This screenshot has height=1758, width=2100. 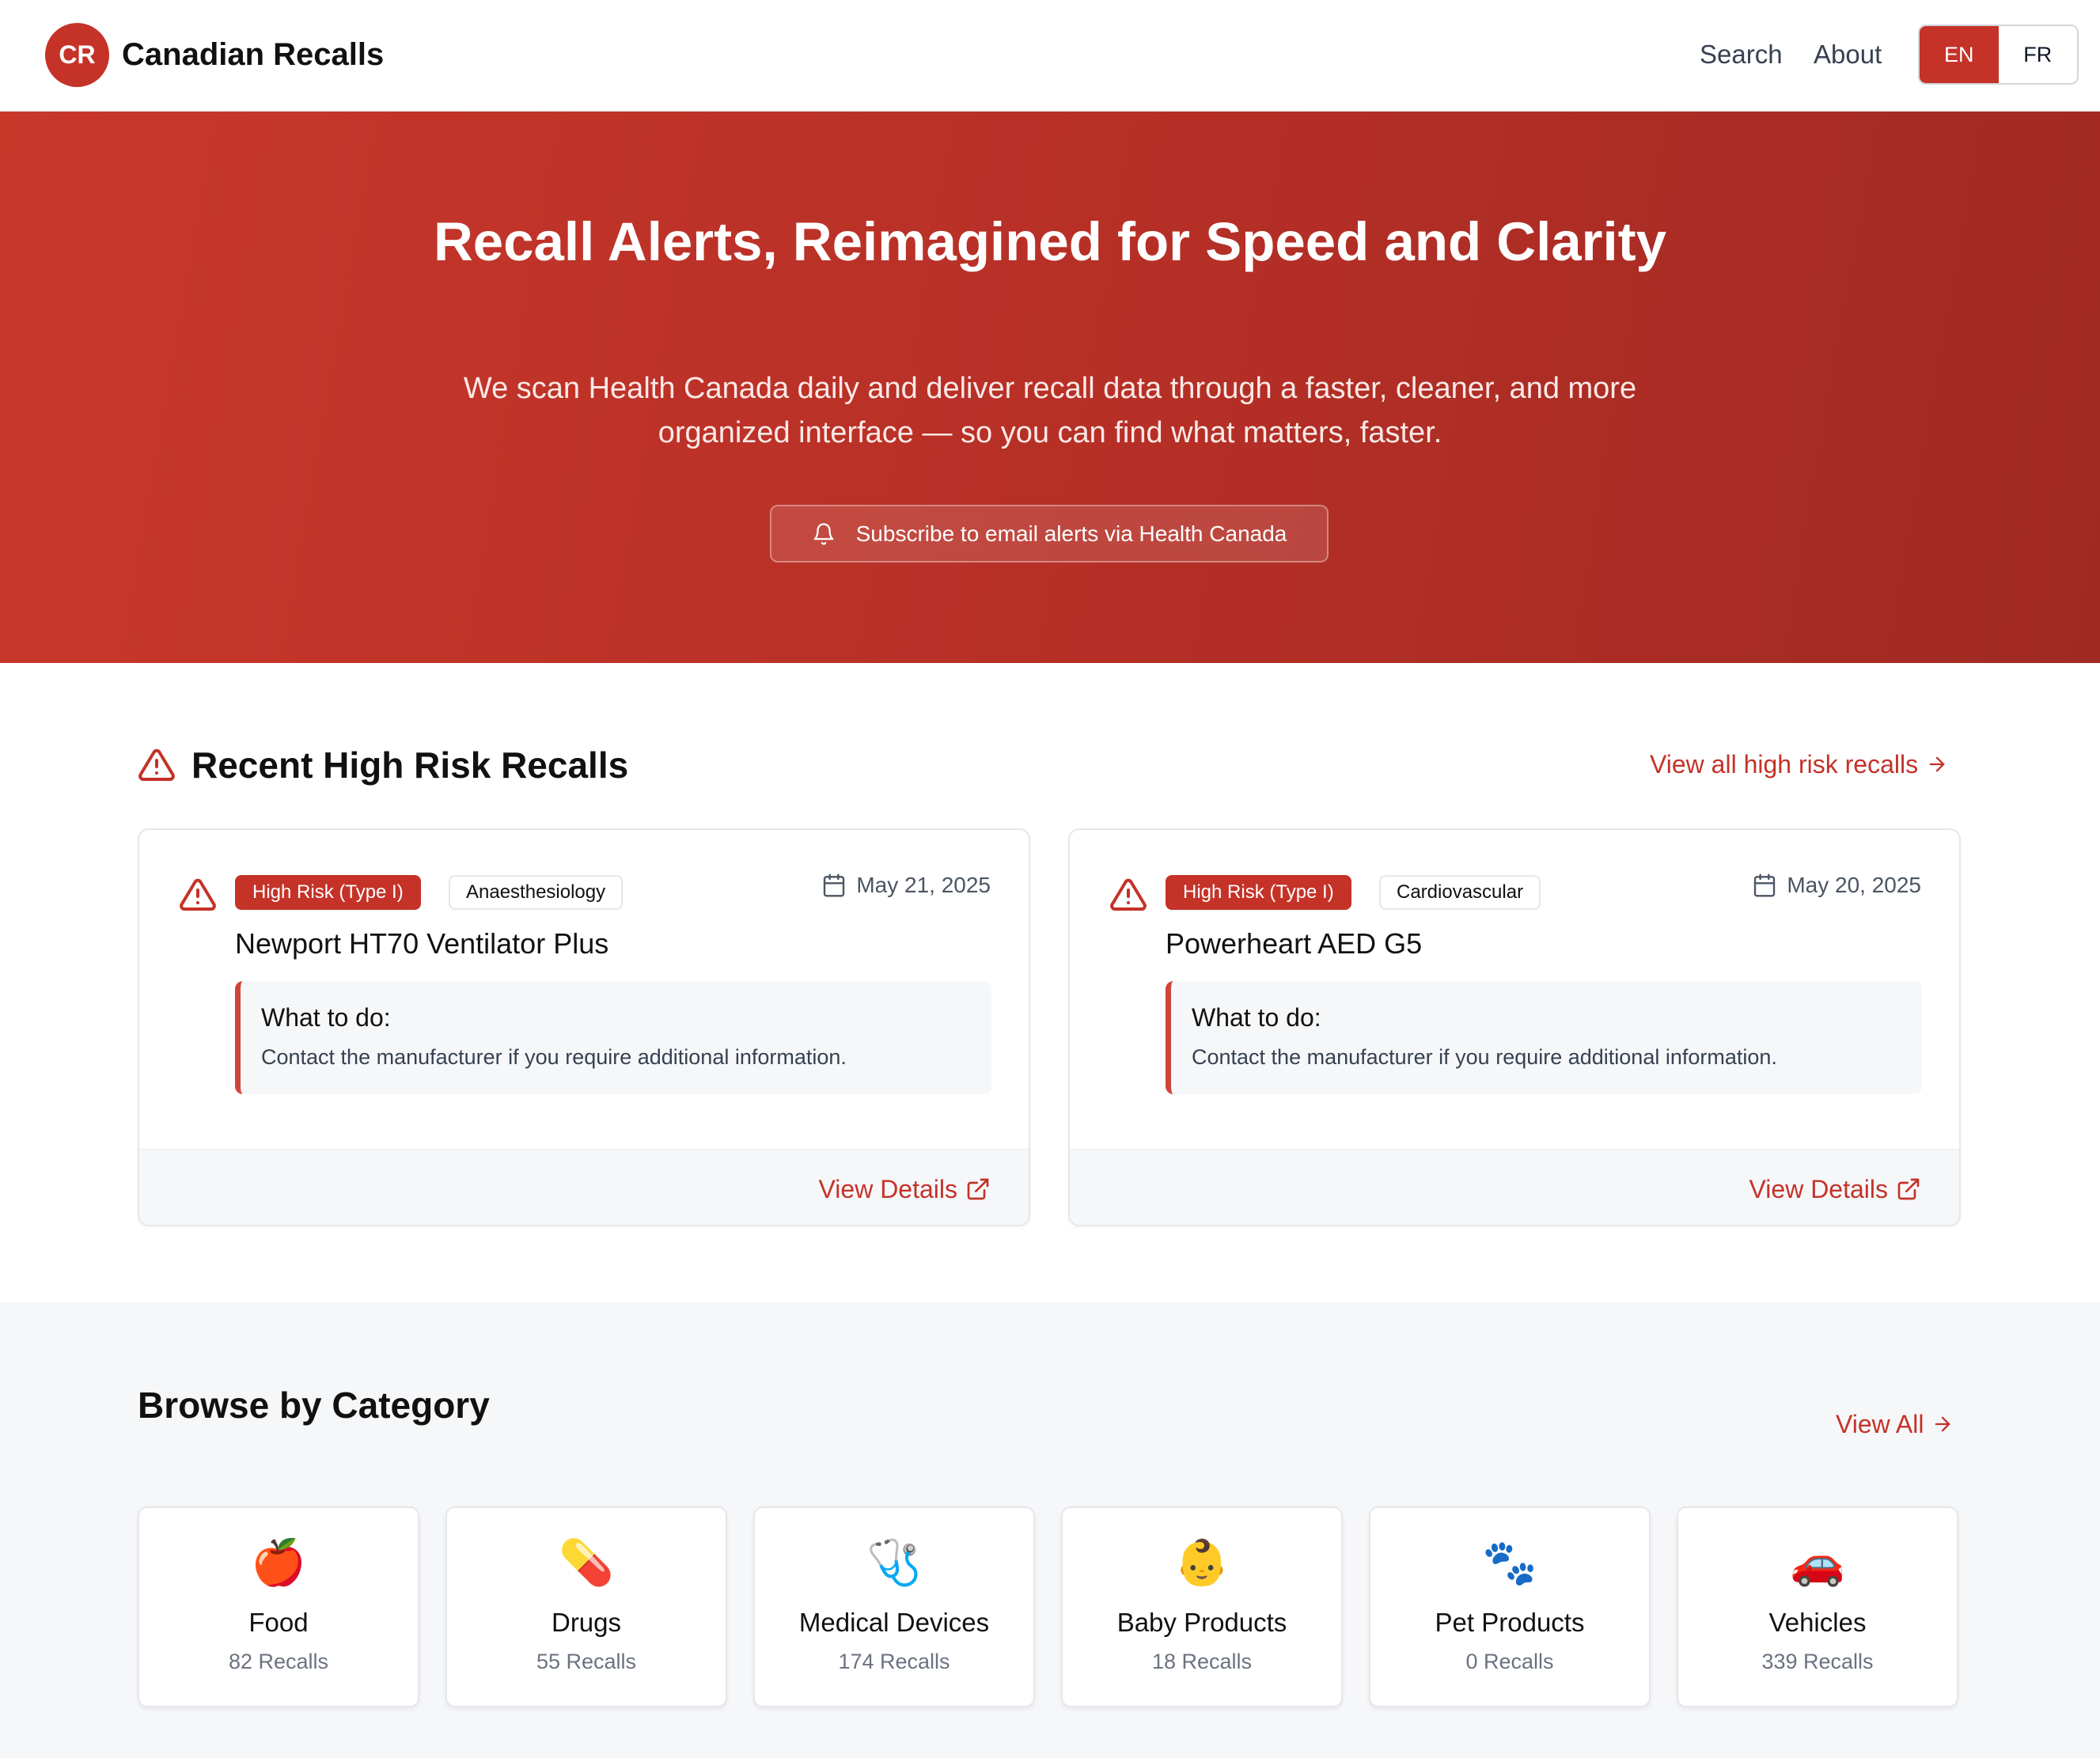 I want to click on recent-recalls-heading: Recent High Risk Recalls, so click(x=383, y=765).